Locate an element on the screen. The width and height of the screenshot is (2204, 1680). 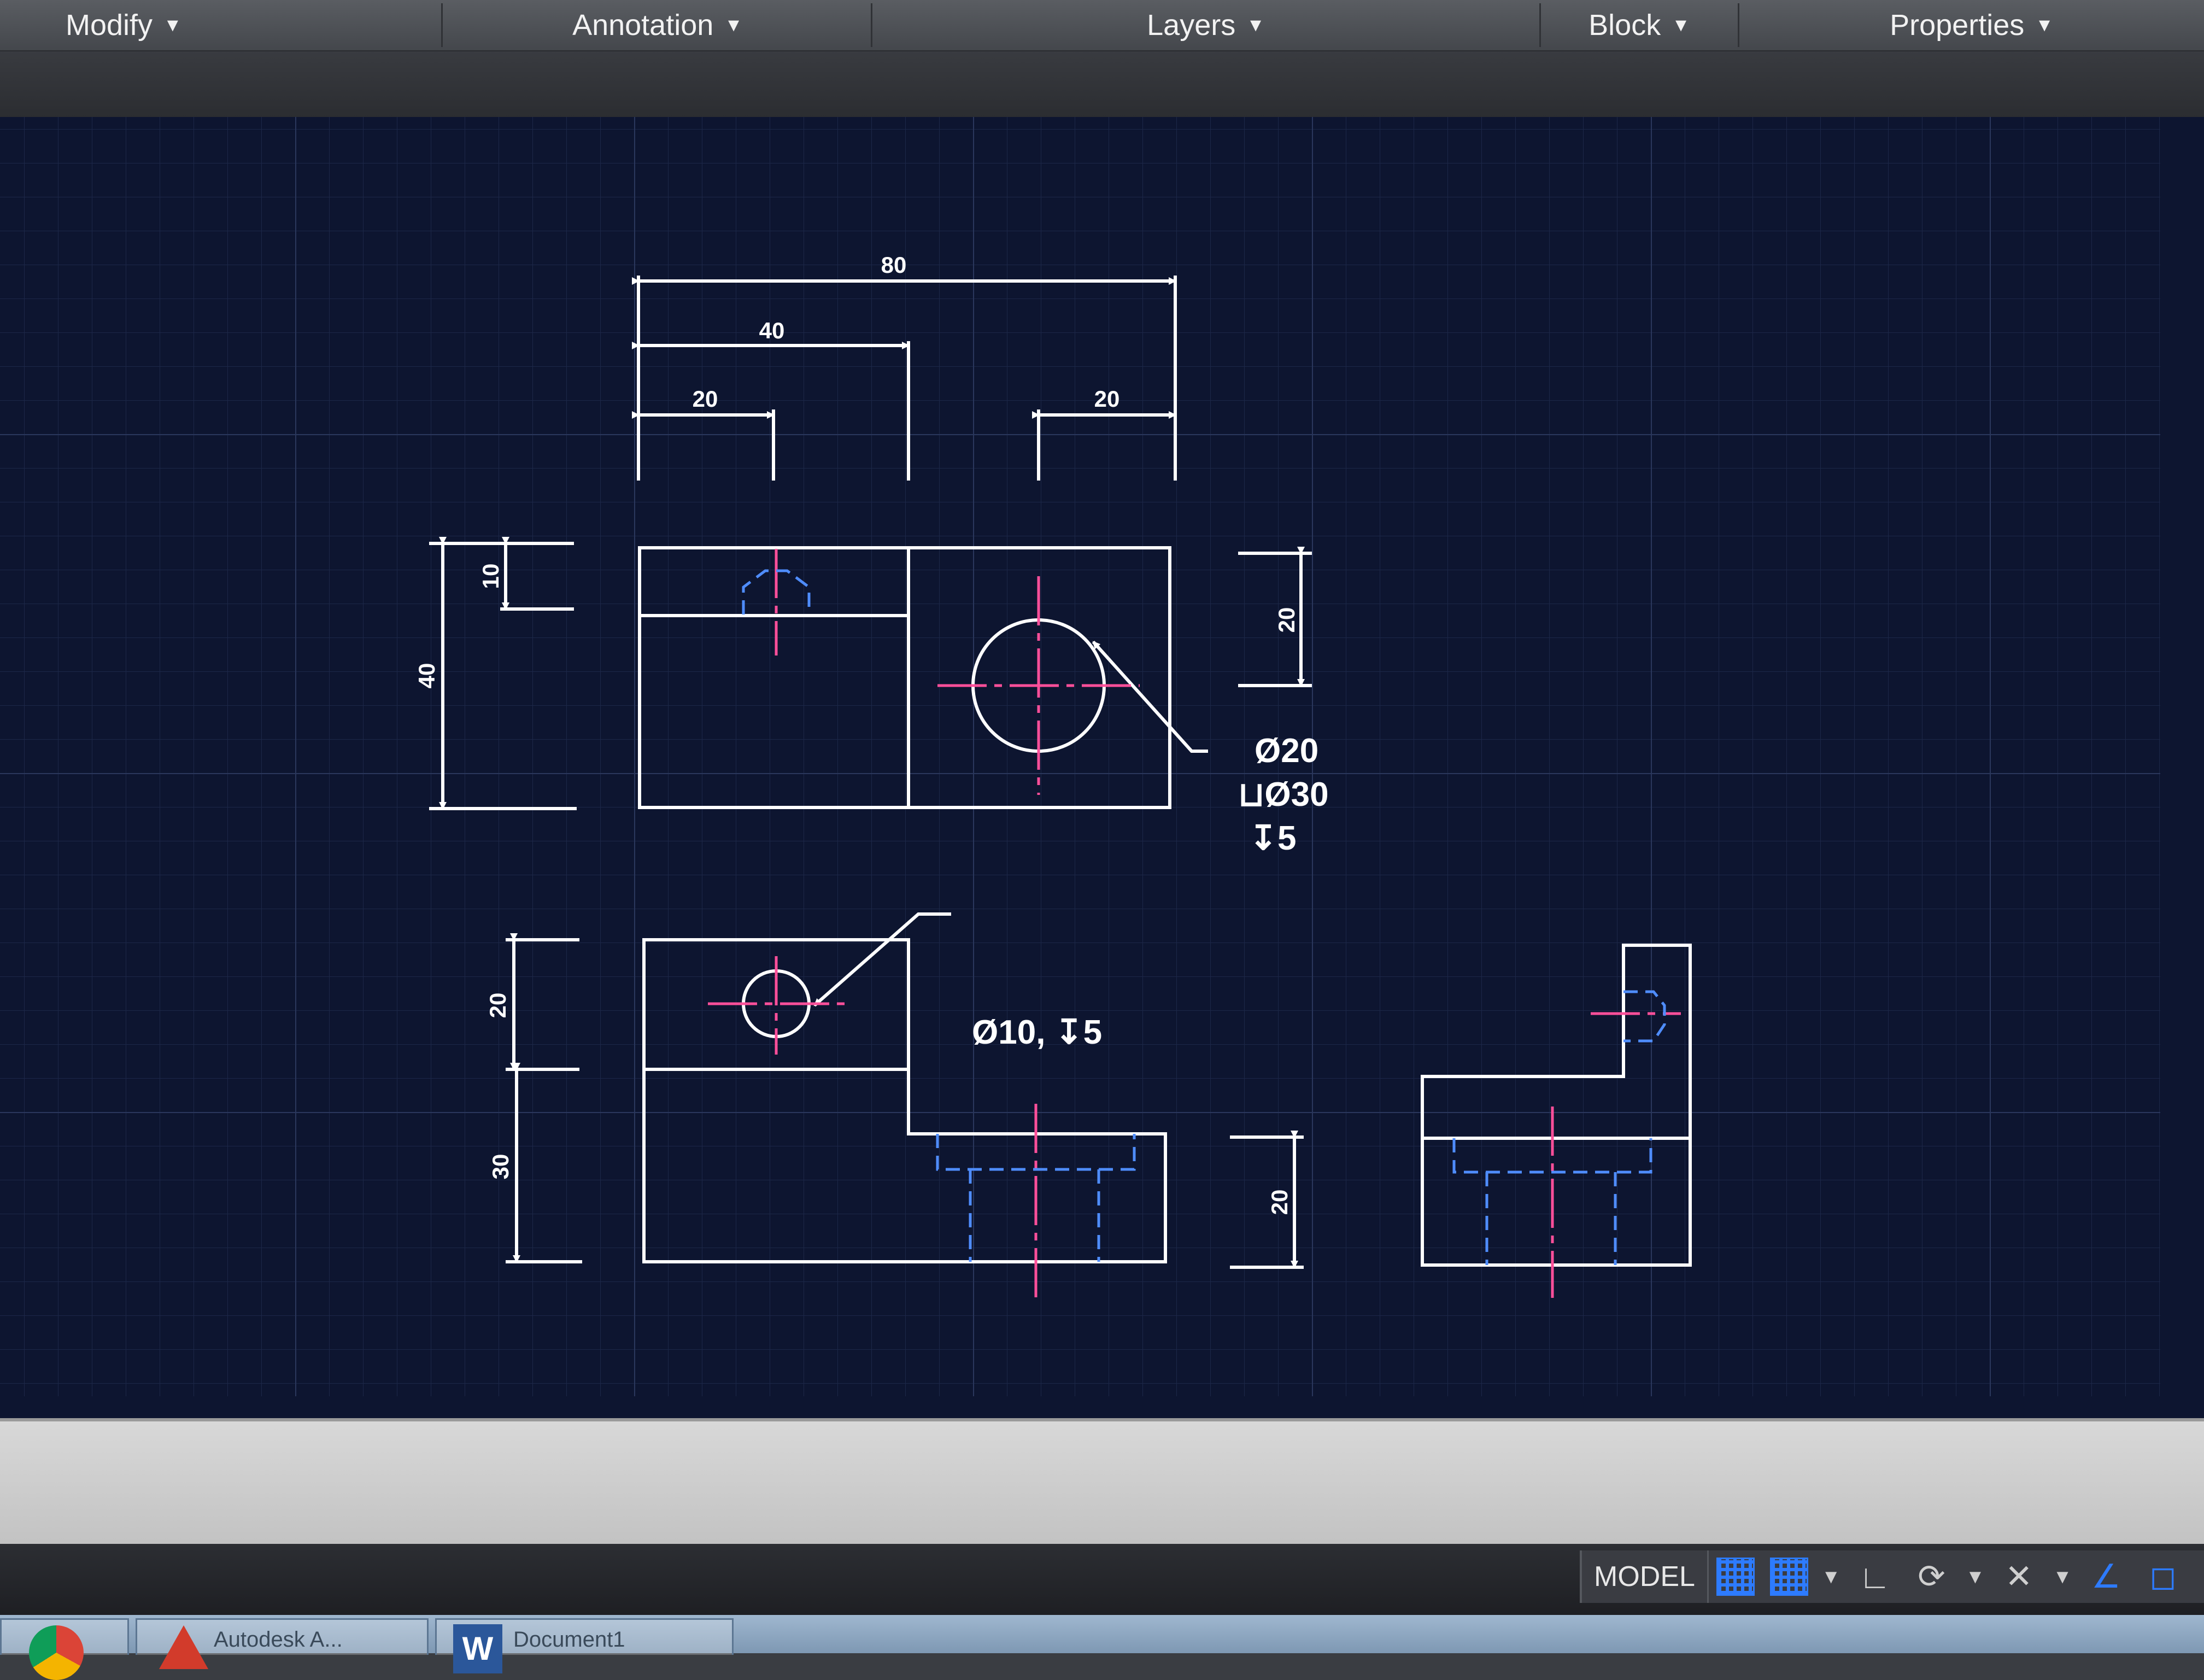
workspace-icon: ◻ is located at coordinates (2163, 1576).